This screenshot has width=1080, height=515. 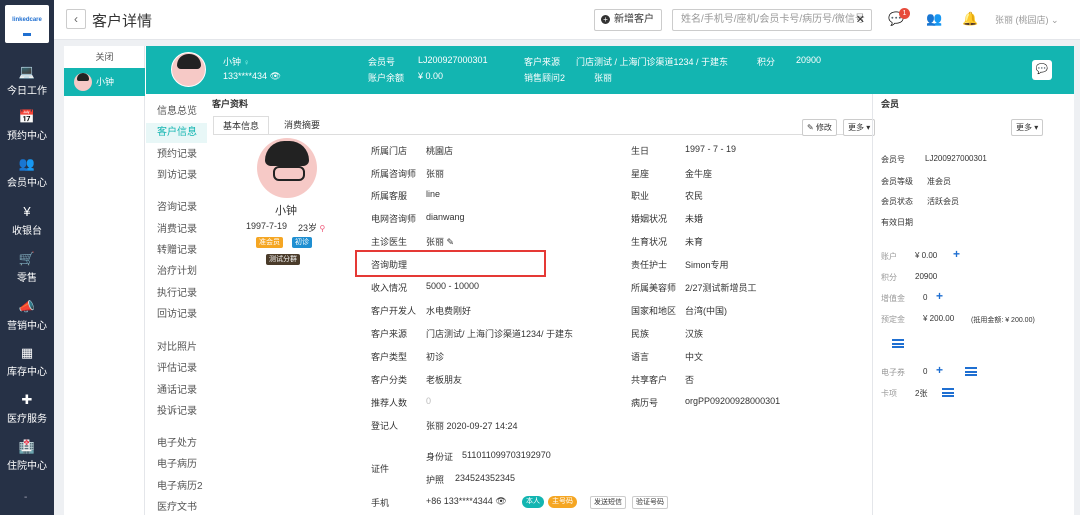 I want to click on nav-item-3: ¥ 收银台, so click(x=27, y=223).